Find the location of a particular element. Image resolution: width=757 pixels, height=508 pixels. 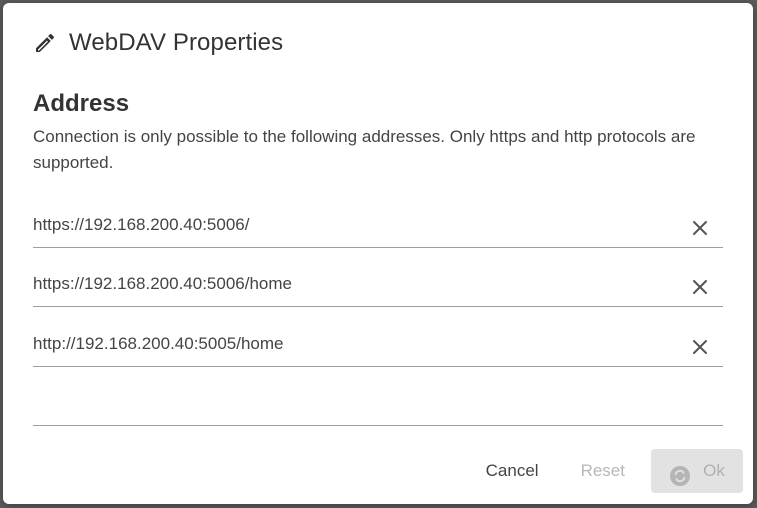

cancel-button: Cancel is located at coordinates (512, 471).